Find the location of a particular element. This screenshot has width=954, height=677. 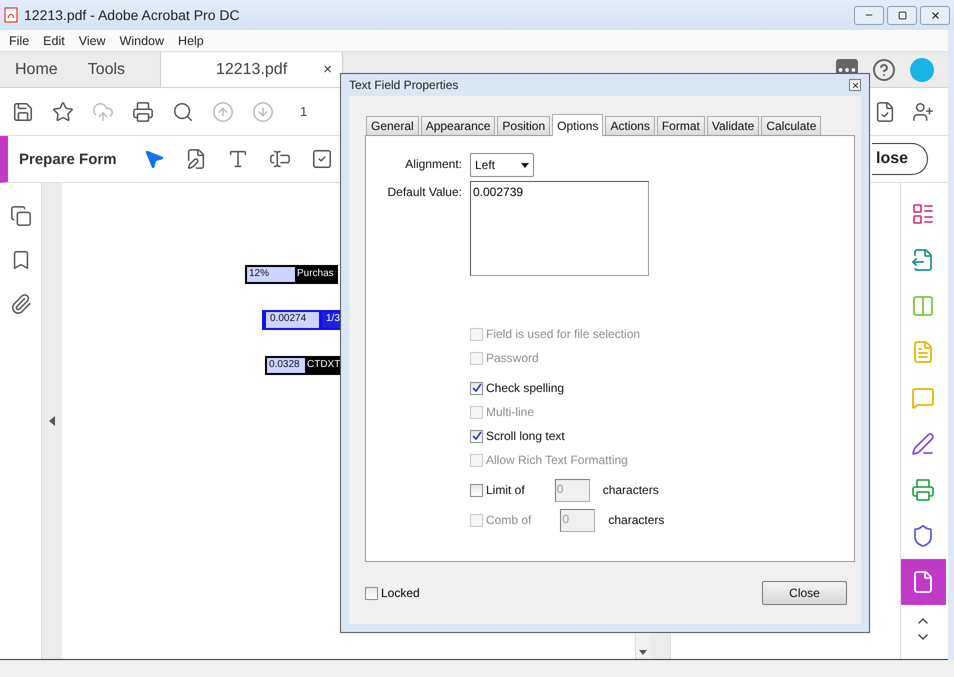

dialog-title: Text Field Properties is located at coordinates (403, 85).